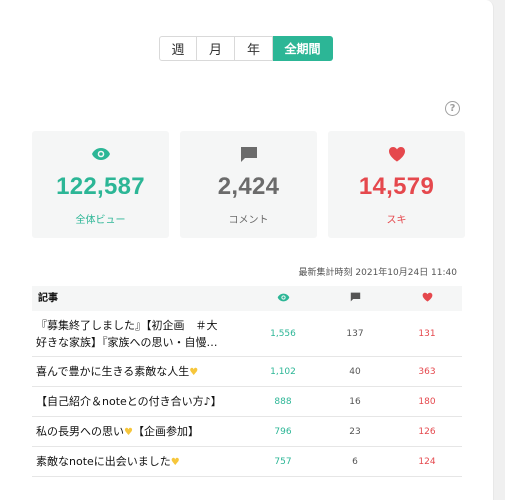 This screenshot has width=505, height=500. I want to click on article-title: 素敵なnoteに出会いました♥, so click(140, 462).